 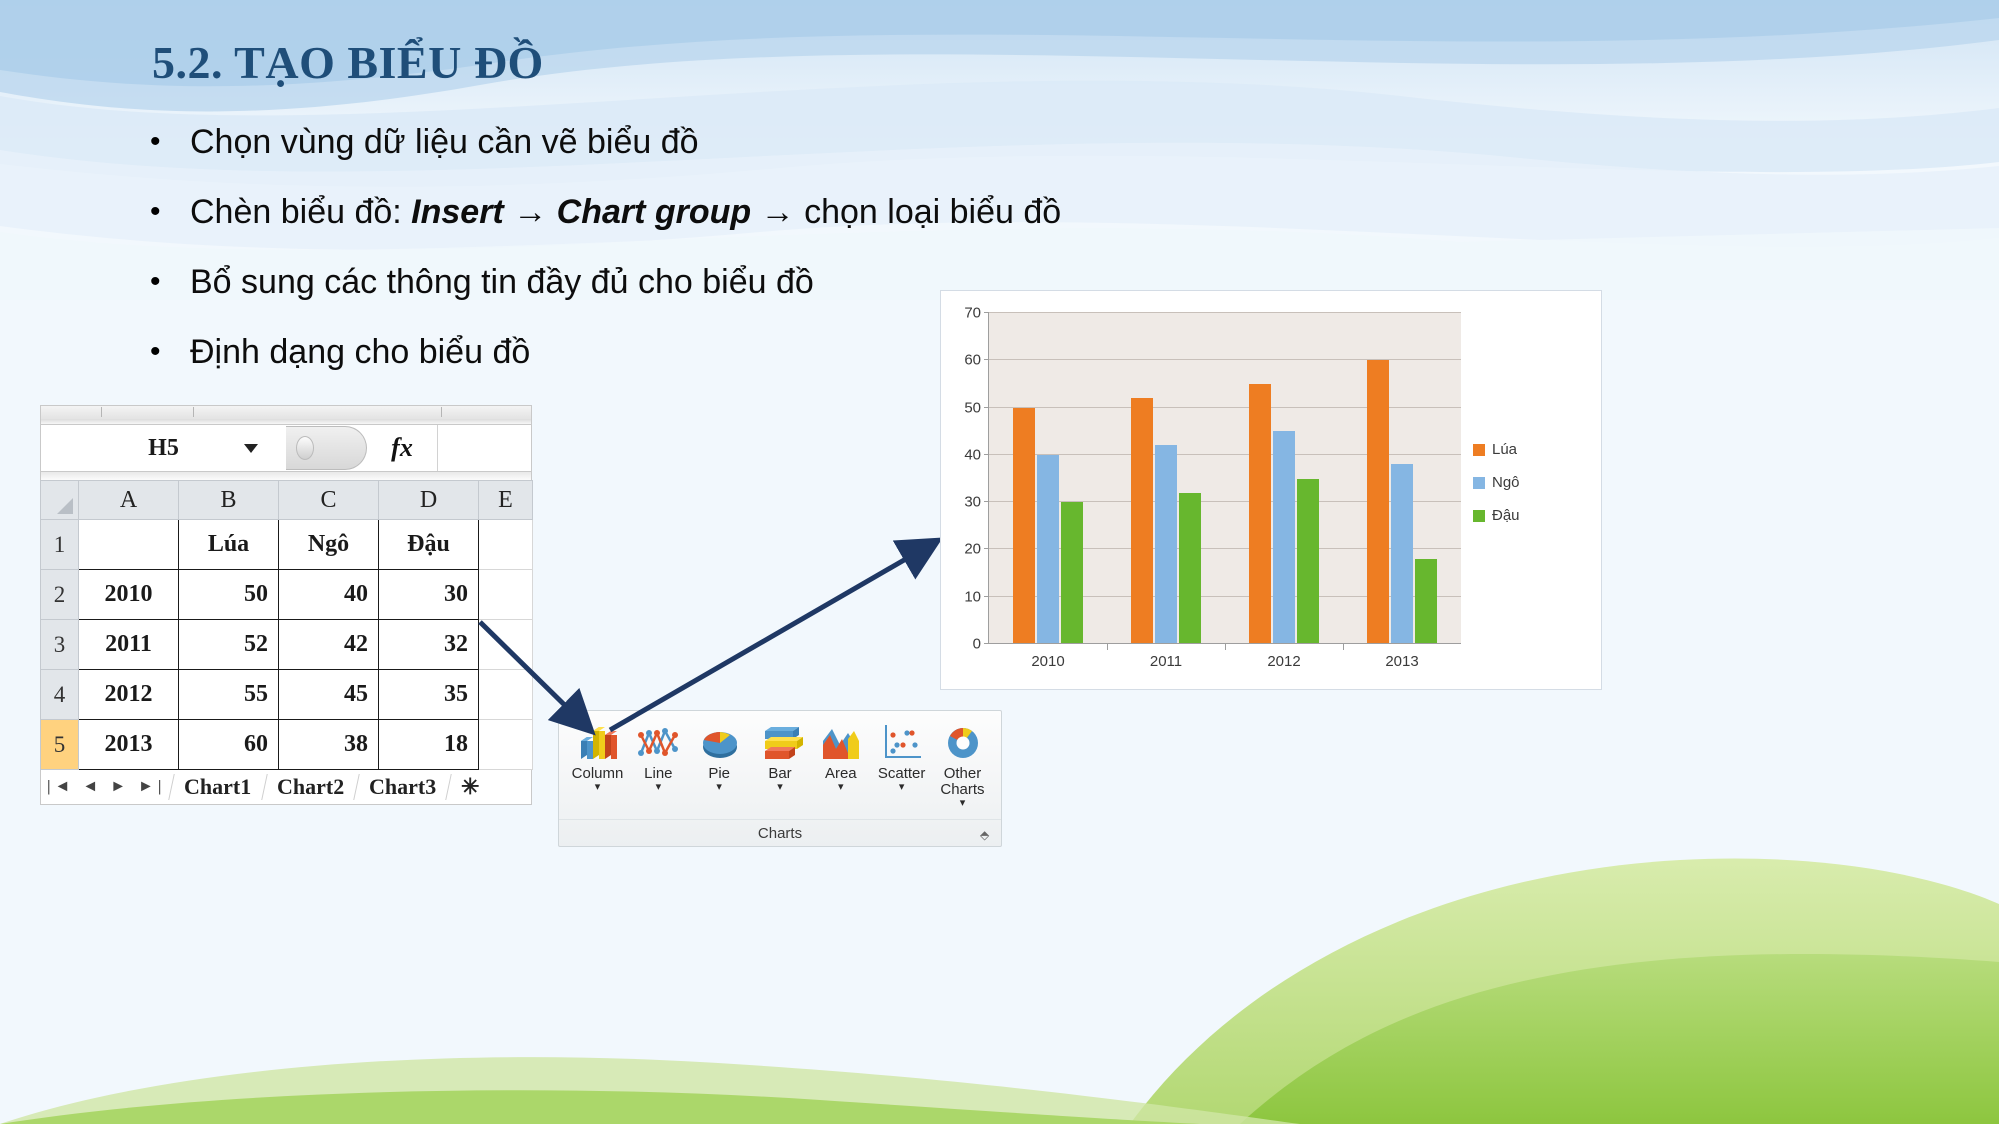 What do you see at coordinates (505, 500) in the screenshot?
I see `column-header-e: E` at bounding box center [505, 500].